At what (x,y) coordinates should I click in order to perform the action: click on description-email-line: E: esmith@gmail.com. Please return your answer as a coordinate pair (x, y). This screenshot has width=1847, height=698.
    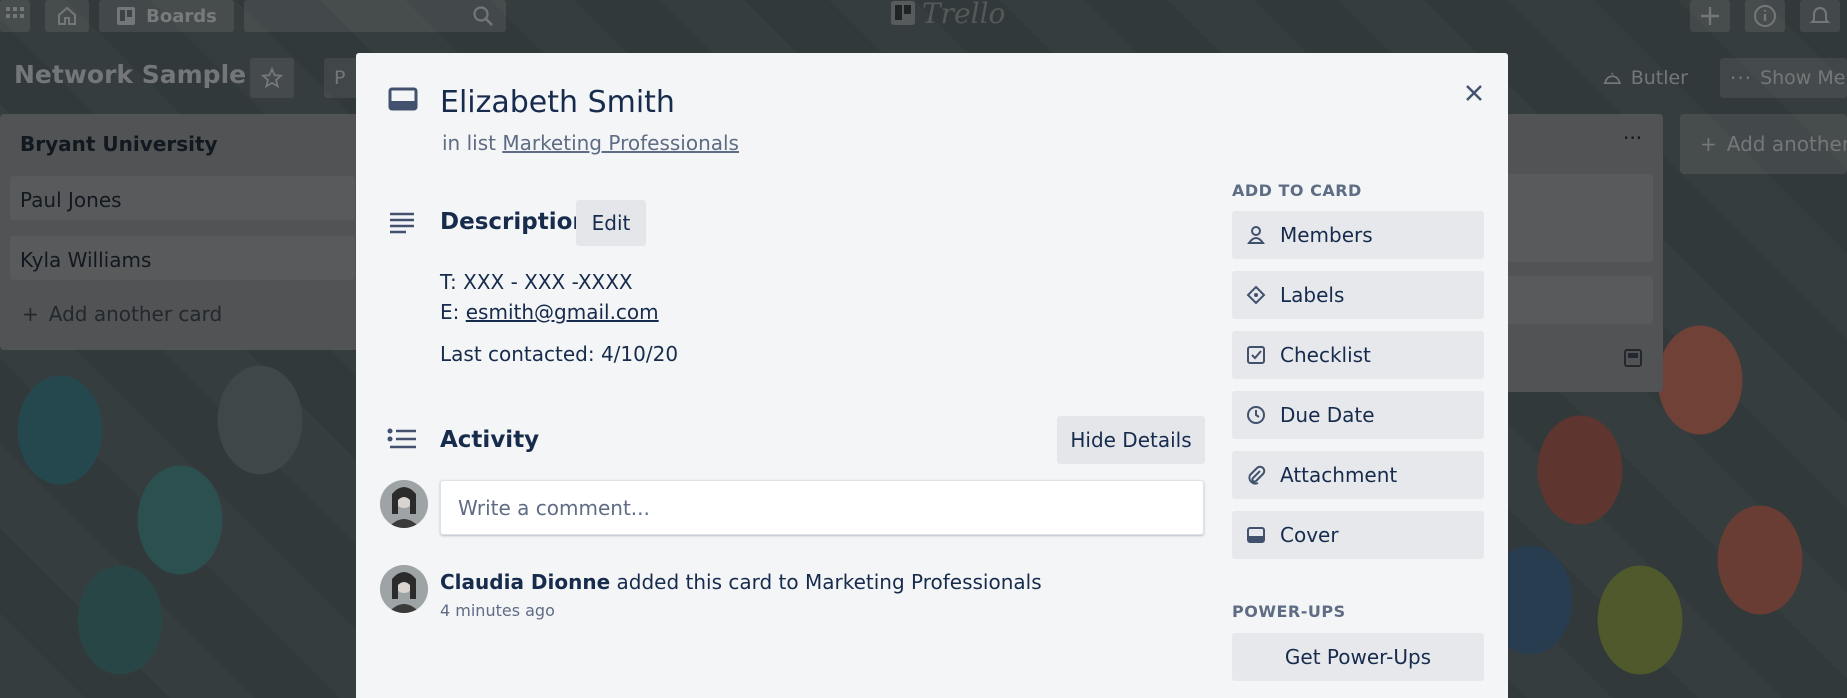
    Looking at the image, I should click on (549, 312).